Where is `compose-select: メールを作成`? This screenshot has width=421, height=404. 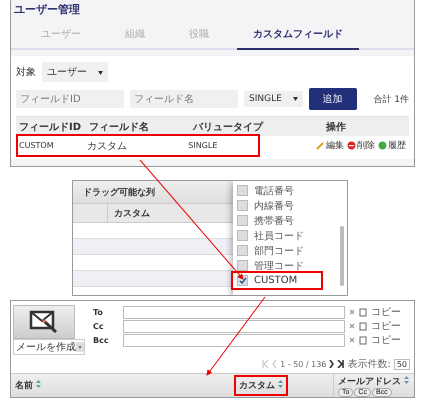 compose-select: メールを作成 is located at coordinates (49, 347).